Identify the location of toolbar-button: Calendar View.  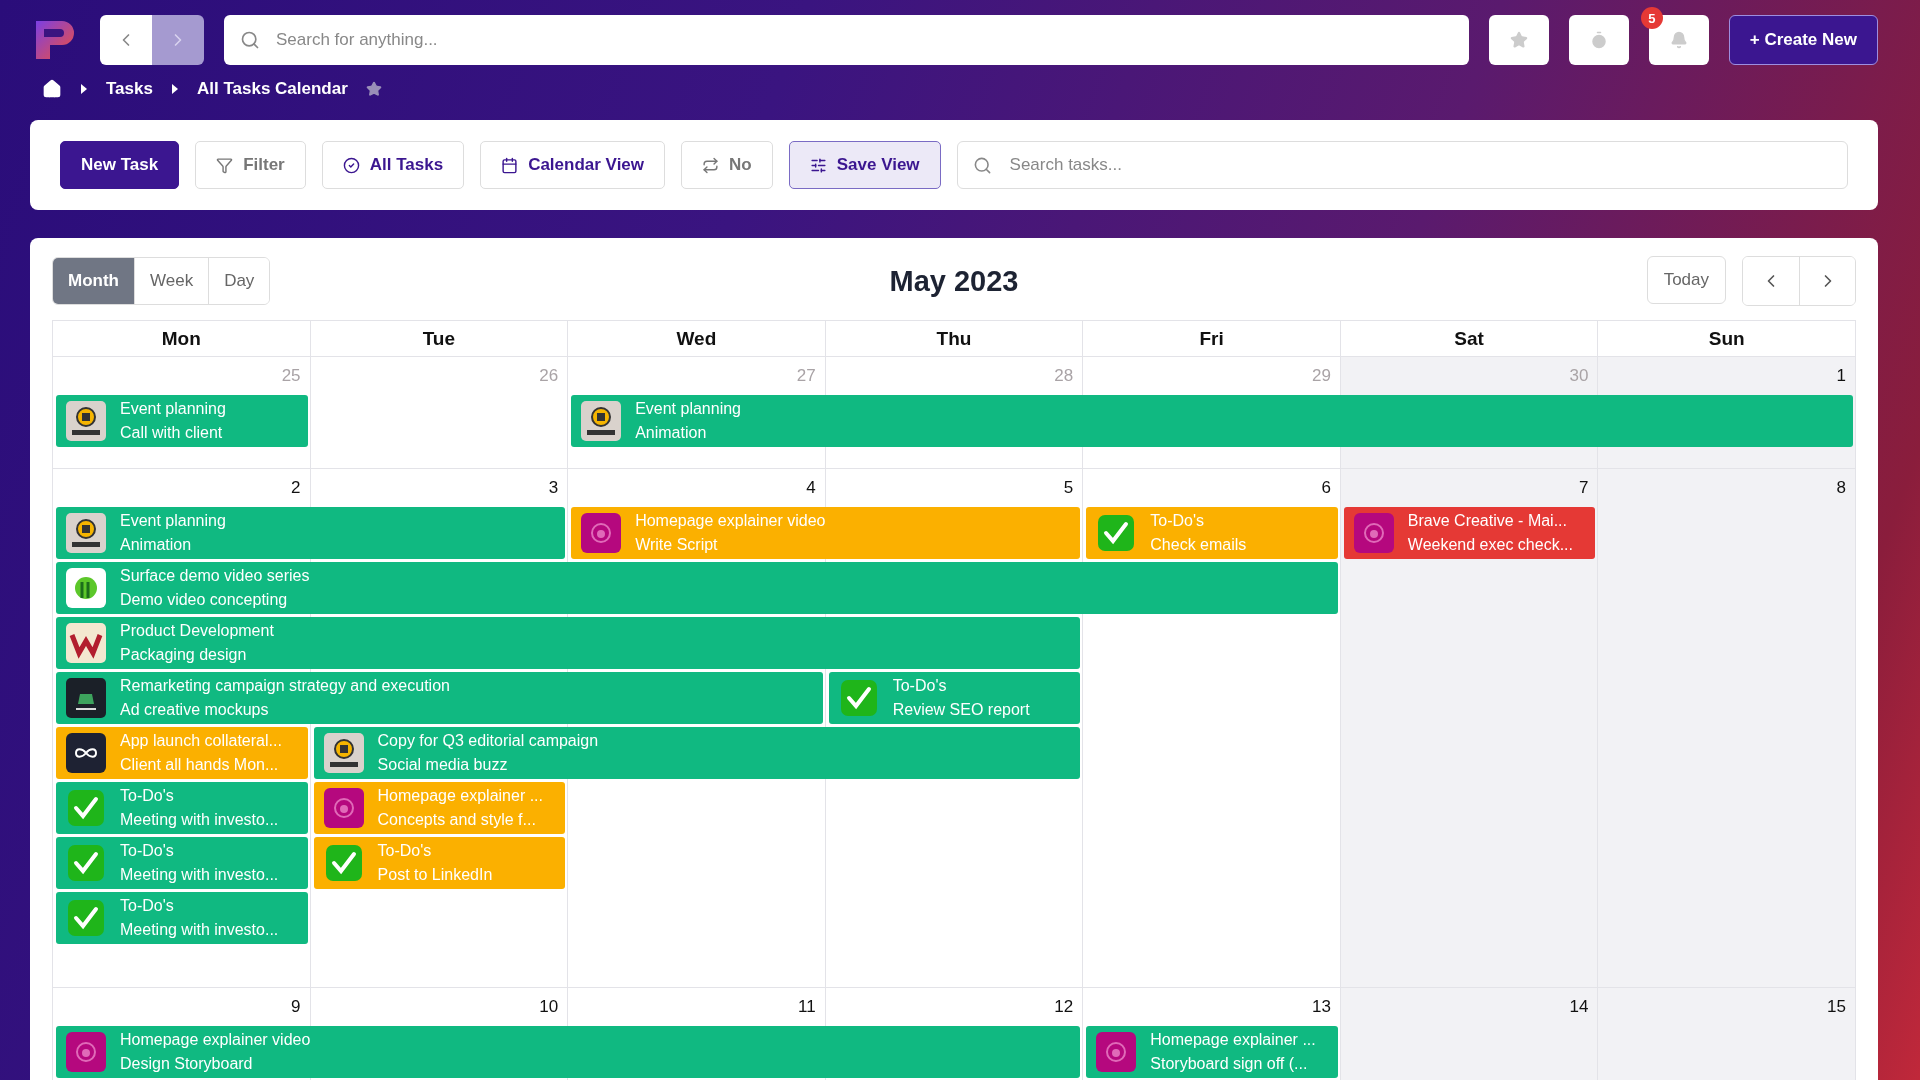
(573, 165).